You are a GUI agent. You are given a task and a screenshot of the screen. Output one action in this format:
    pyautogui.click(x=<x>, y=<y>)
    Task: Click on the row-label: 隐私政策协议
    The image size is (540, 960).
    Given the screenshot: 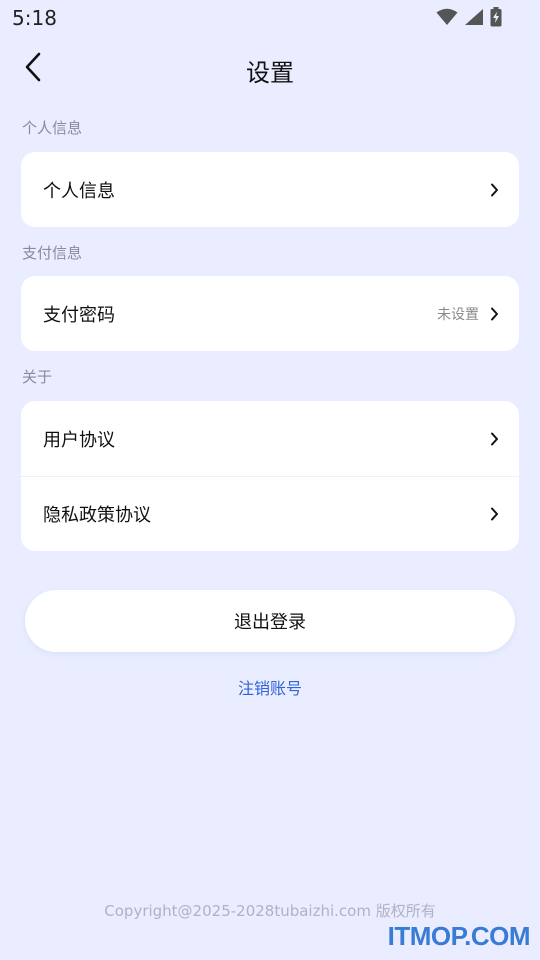 What is the action you would take?
    pyautogui.click(x=97, y=515)
    